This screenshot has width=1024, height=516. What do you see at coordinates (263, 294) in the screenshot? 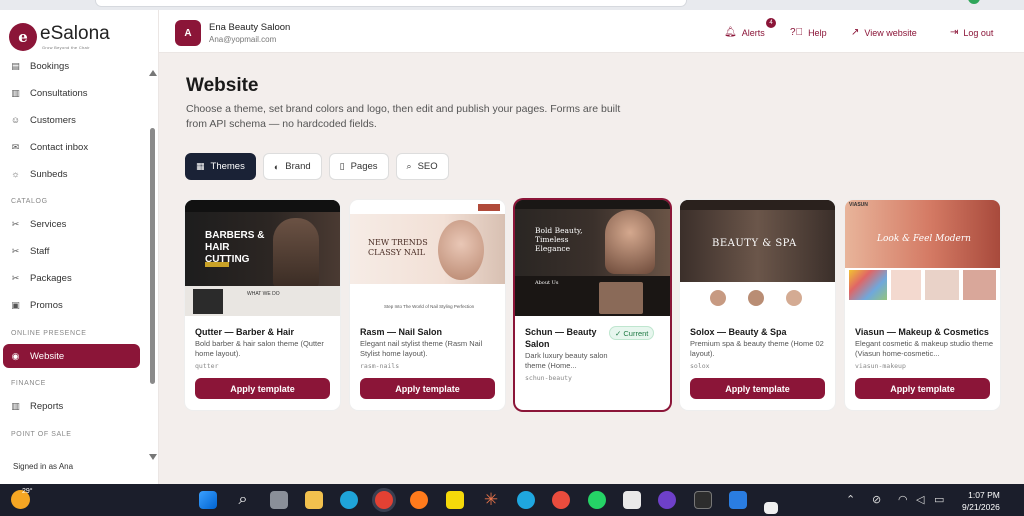
I see `thumb-subtitle: WHAT WE DO` at bounding box center [263, 294].